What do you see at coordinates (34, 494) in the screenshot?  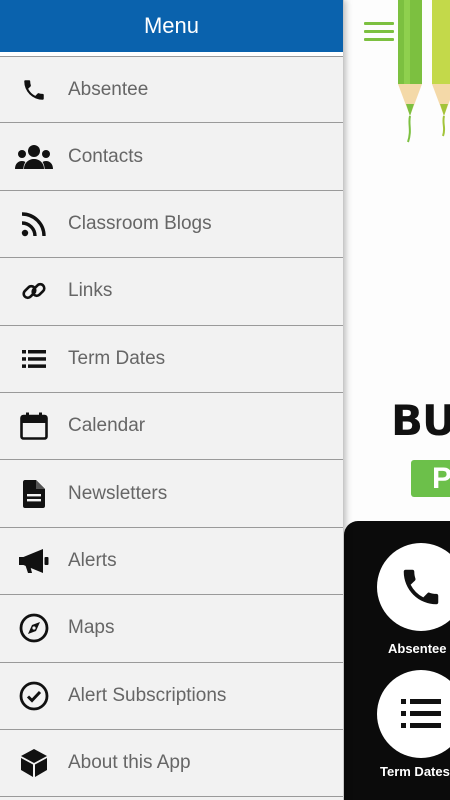 I see `document-icon` at bounding box center [34, 494].